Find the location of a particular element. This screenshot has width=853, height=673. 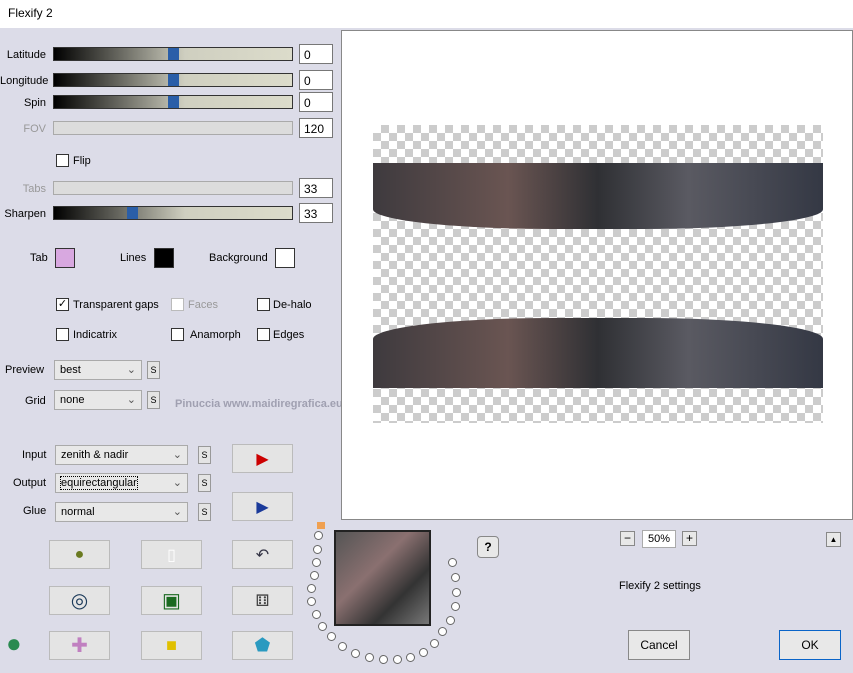

faces-label: Faces is located at coordinates (203, 305).